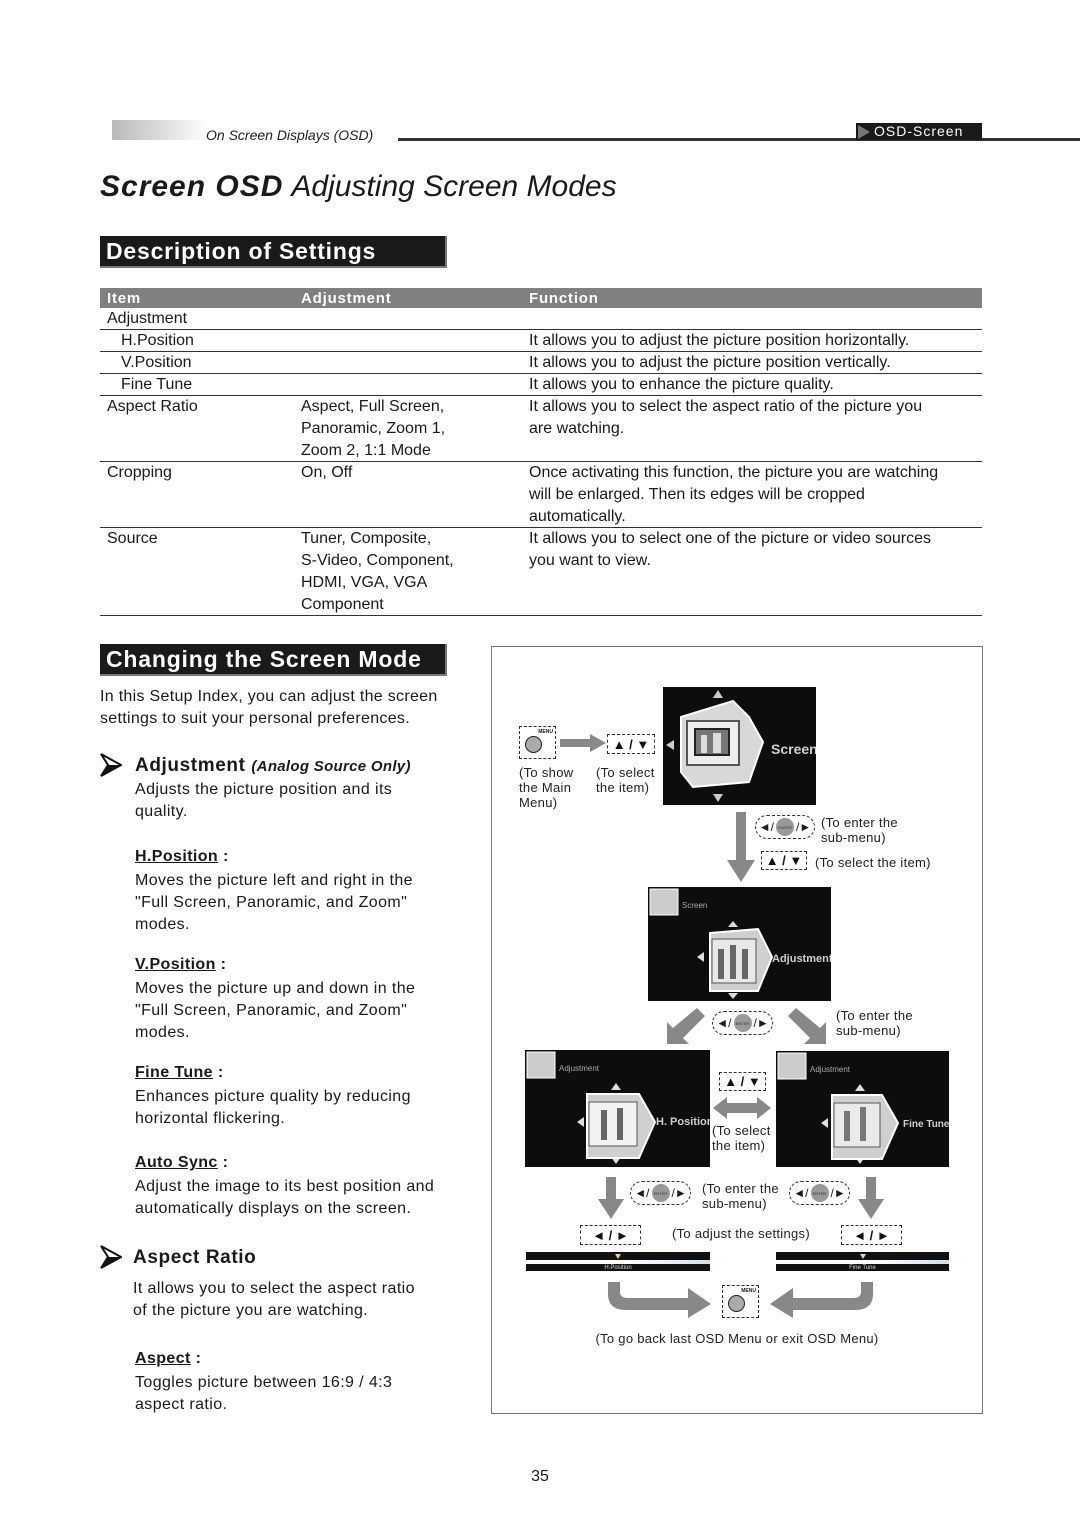 The height and width of the screenshot is (1534, 1080). What do you see at coordinates (132, 538) in the screenshot?
I see `cell-item: Source` at bounding box center [132, 538].